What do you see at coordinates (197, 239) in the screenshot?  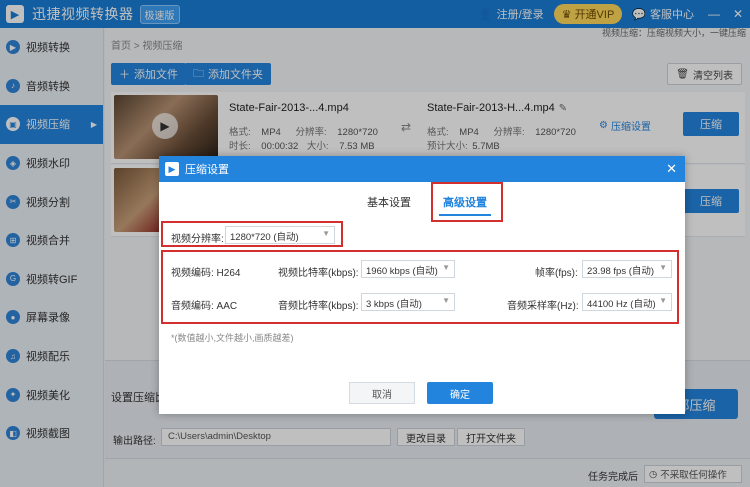 I see `resolution-label: 视频分辨率:` at bounding box center [197, 239].